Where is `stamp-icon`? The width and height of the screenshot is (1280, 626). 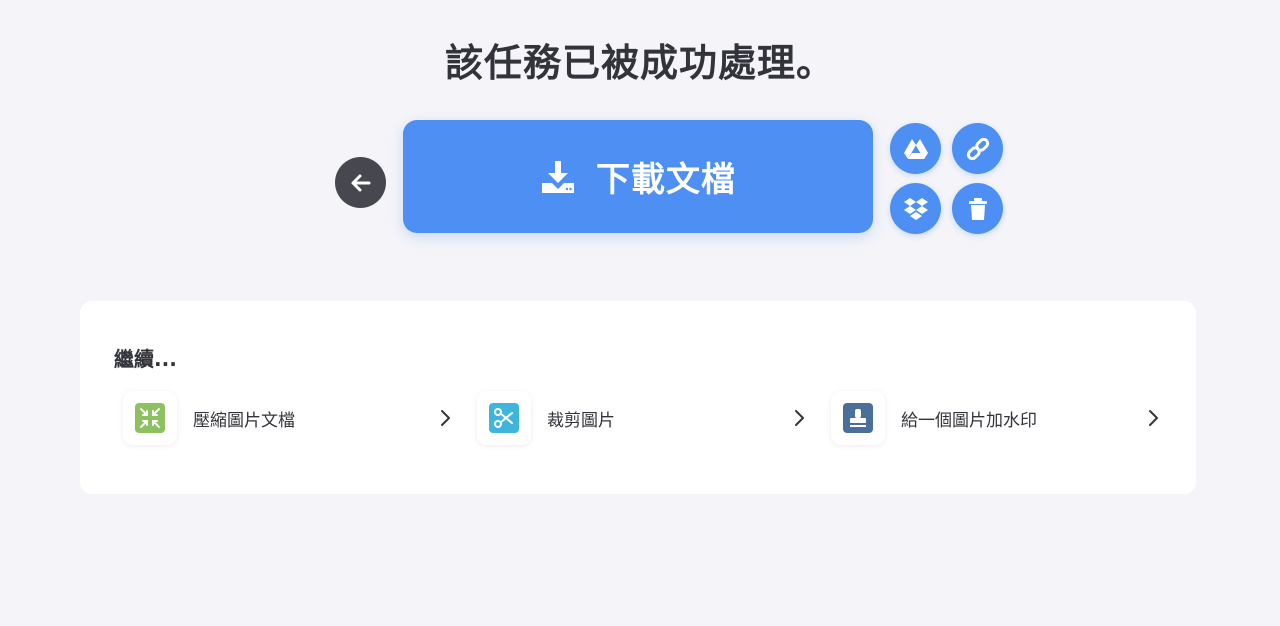 stamp-icon is located at coordinates (858, 418).